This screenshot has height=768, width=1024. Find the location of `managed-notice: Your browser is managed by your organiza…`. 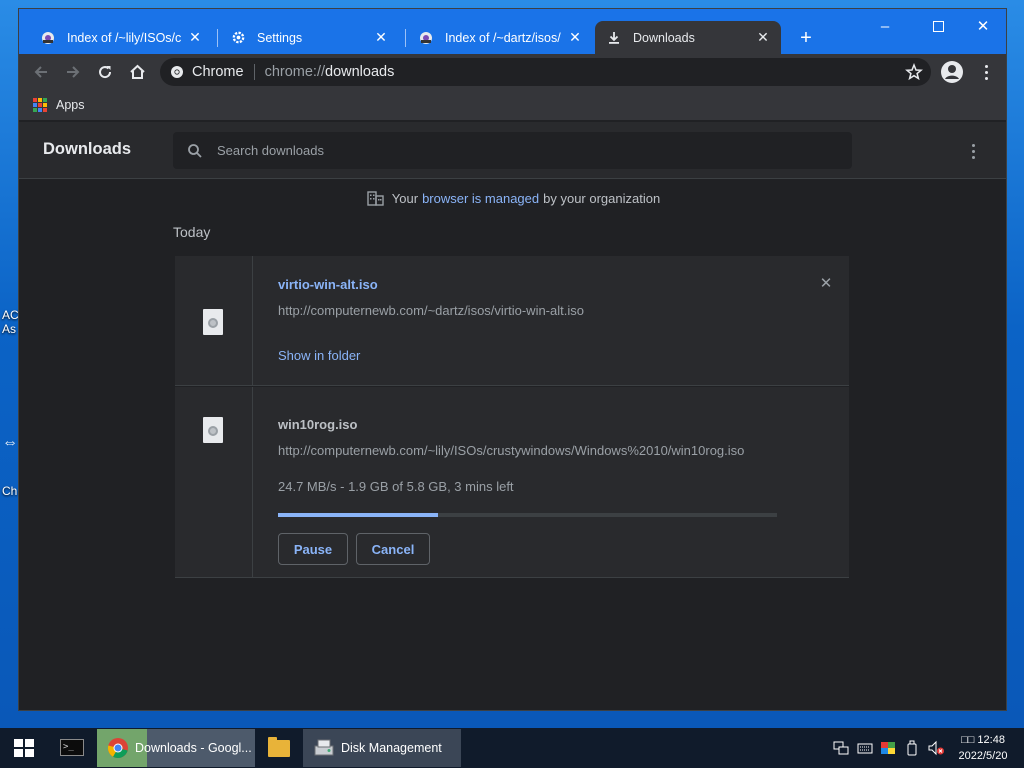

managed-notice: Your browser is managed by your organiza… is located at coordinates (512, 198).